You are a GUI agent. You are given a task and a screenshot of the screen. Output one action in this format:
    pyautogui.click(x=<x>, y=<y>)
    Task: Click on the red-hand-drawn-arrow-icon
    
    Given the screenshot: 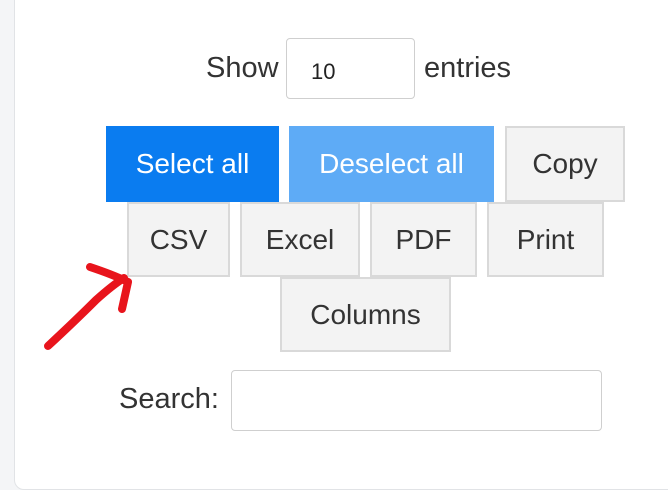 What is the action you would take?
    pyautogui.click(x=88, y=306)
    